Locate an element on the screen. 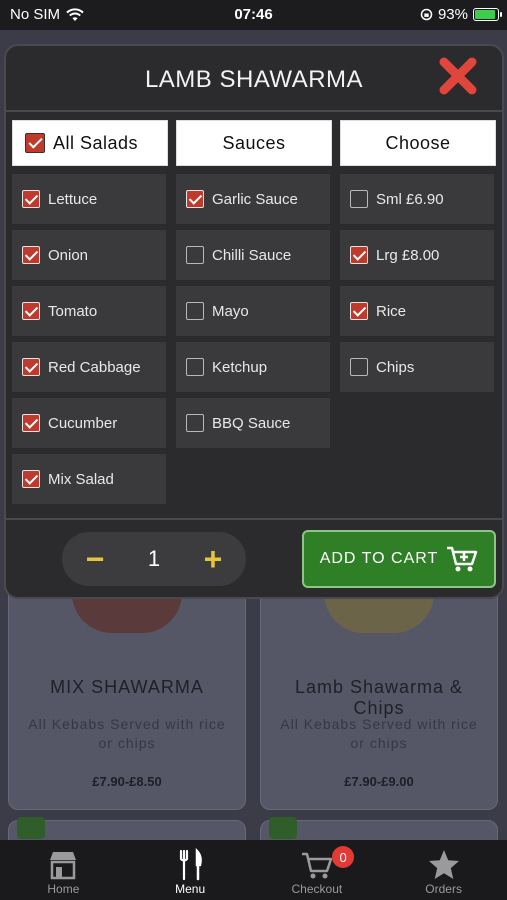  option-chilli-sauce: Chilli Sauce is located at coordinates (253, 255).